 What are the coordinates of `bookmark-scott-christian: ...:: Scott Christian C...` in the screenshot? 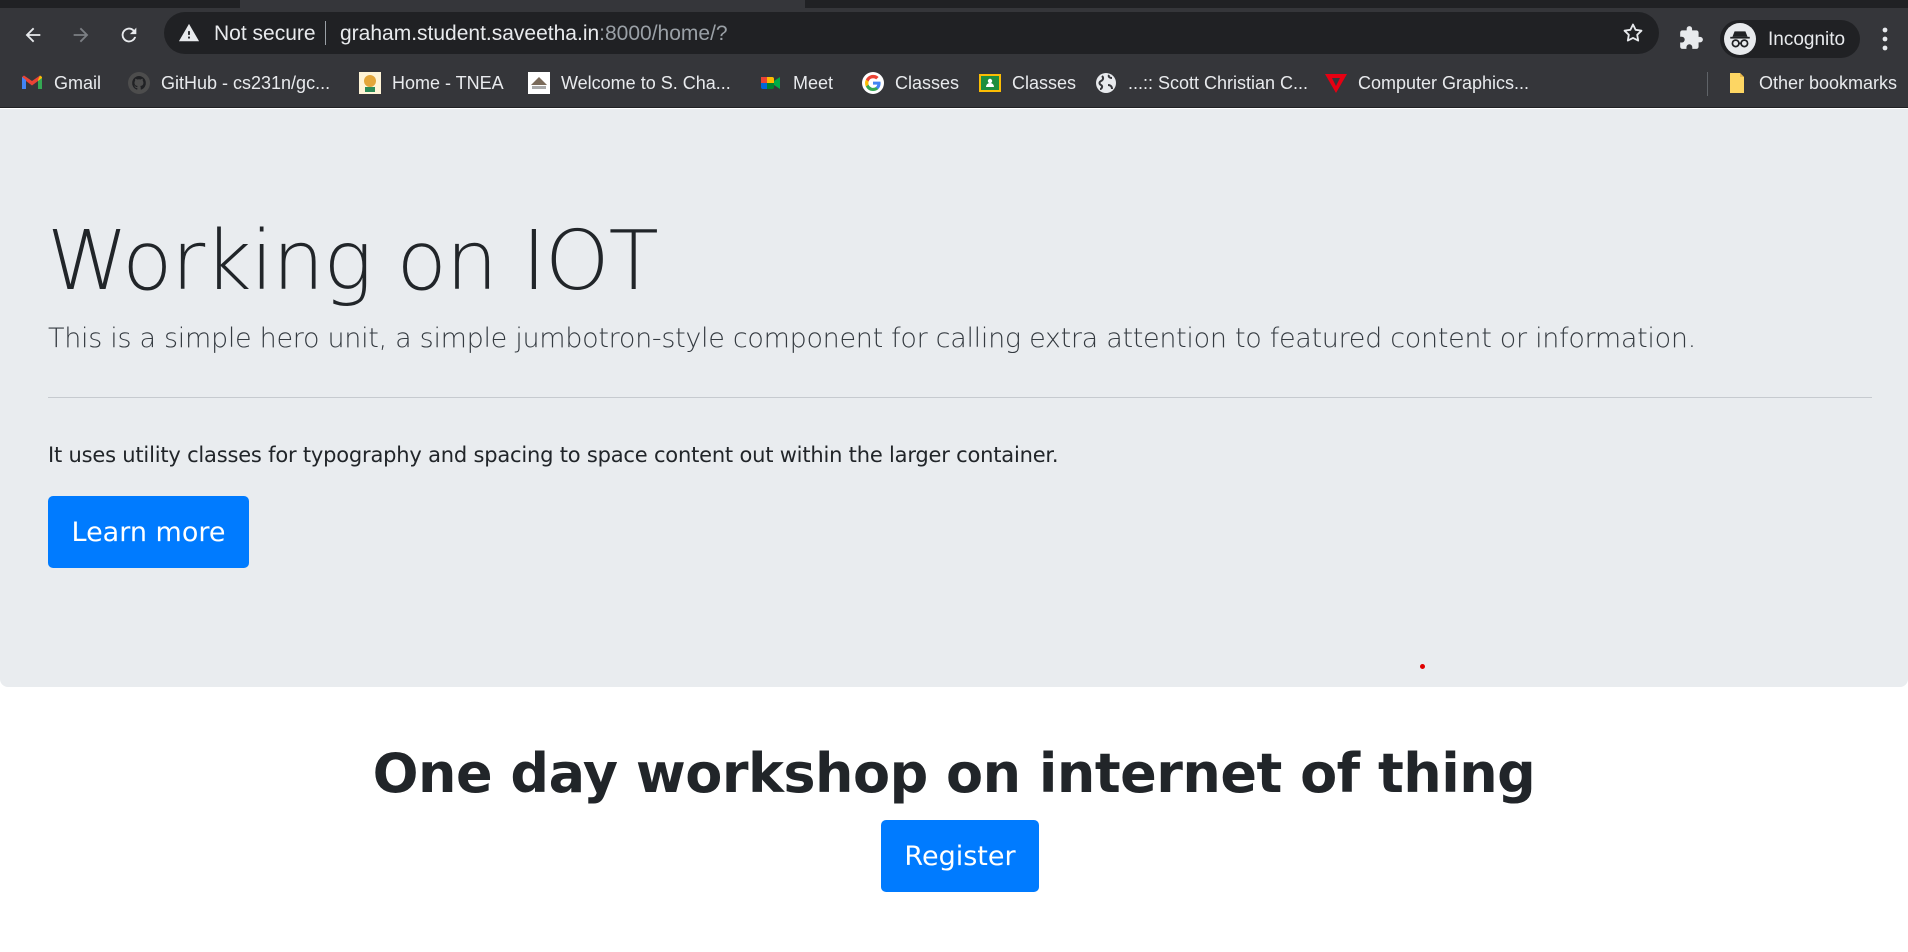 It's located at (1201, 83).